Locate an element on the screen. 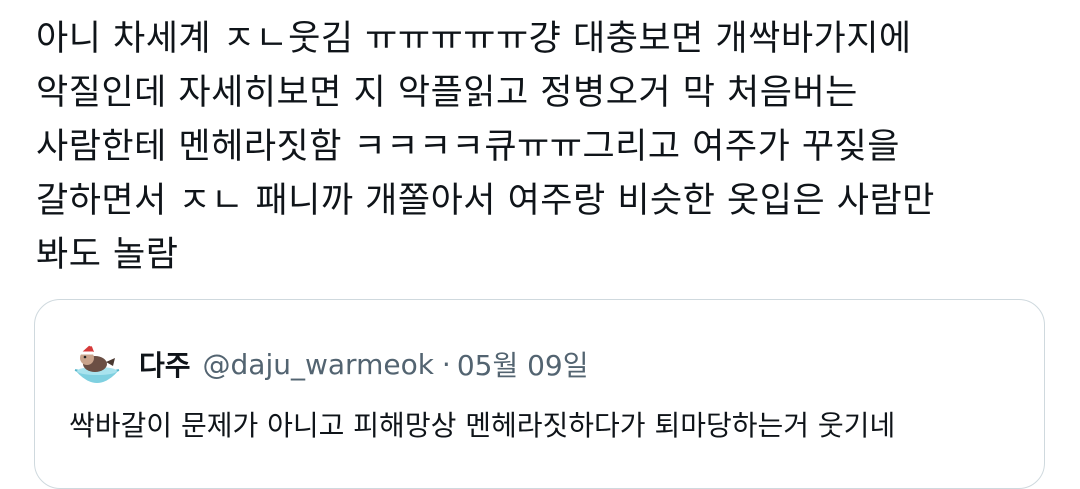  quoted-author-name: 다주 is located at coordinates (165, 364).